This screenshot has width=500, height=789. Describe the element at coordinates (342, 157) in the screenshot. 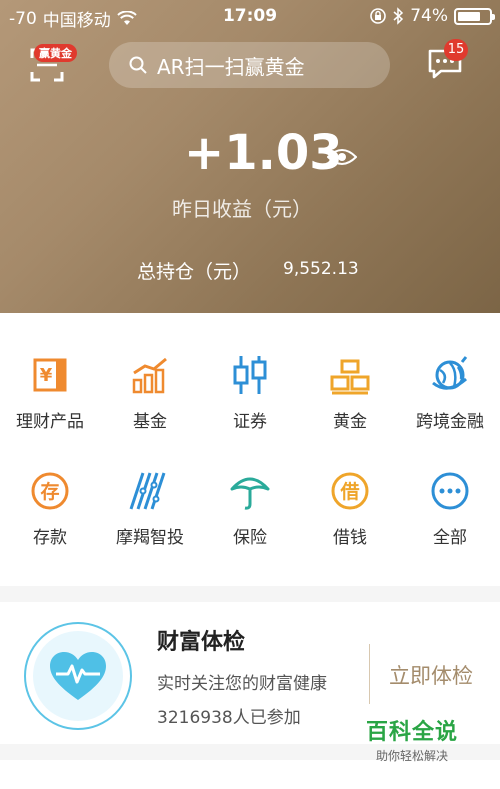

I see `eye-icon` at that location.